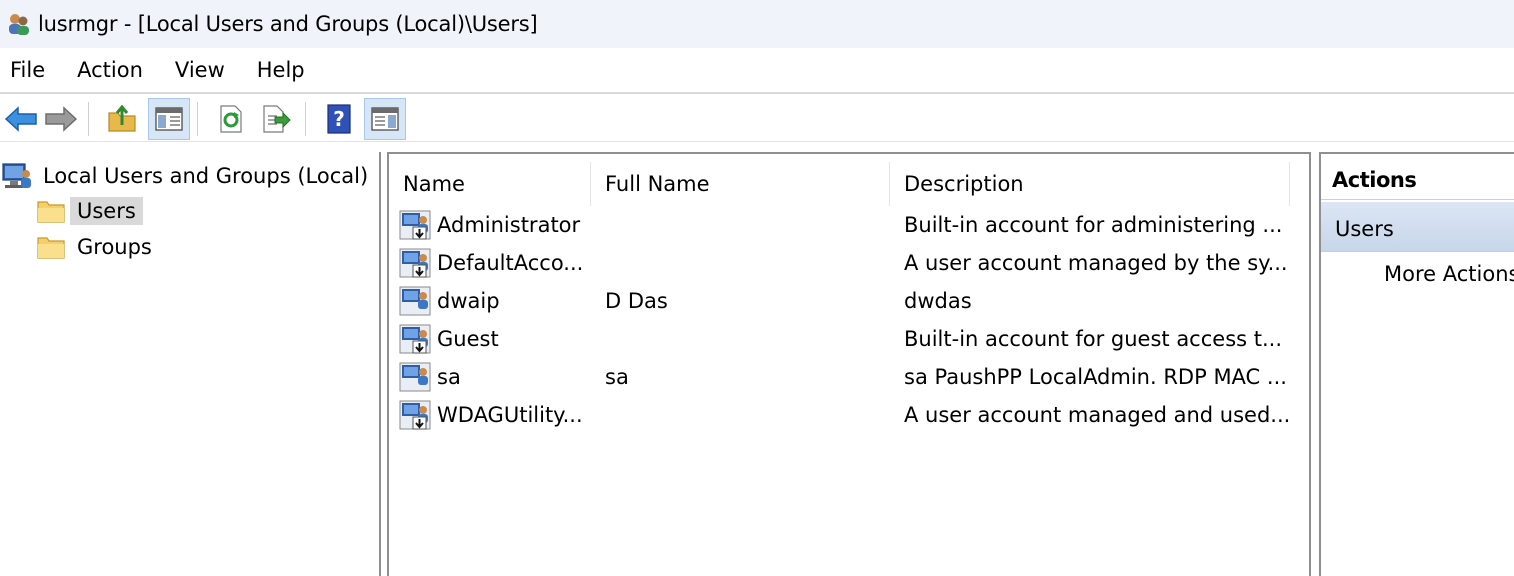 Image resolution: width=1514 pixels, height=576 pixels. I want to click on menu-help: Help, so click(284, 70).